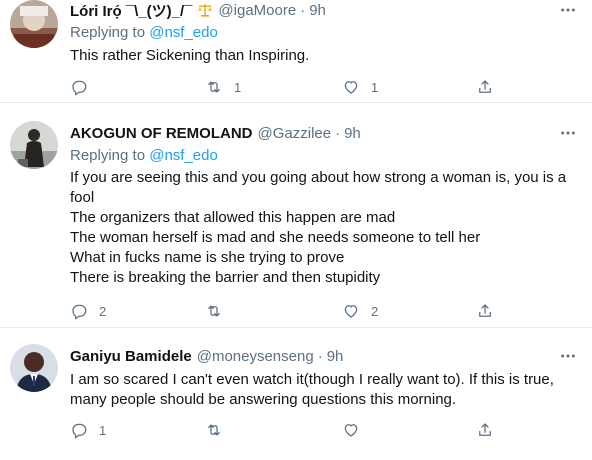  What do you see at coordinates (103, 311) in the screenshot?
I see `reply-count: 2` at bounding box center [103, 311].